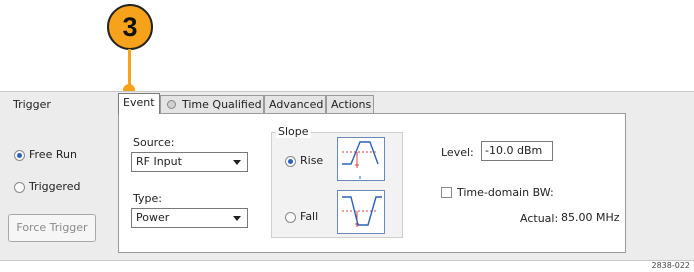 Image resolution: width=694 pixels, height=272 pixels. I want to click on level-label: Level:, so click(457, 152).